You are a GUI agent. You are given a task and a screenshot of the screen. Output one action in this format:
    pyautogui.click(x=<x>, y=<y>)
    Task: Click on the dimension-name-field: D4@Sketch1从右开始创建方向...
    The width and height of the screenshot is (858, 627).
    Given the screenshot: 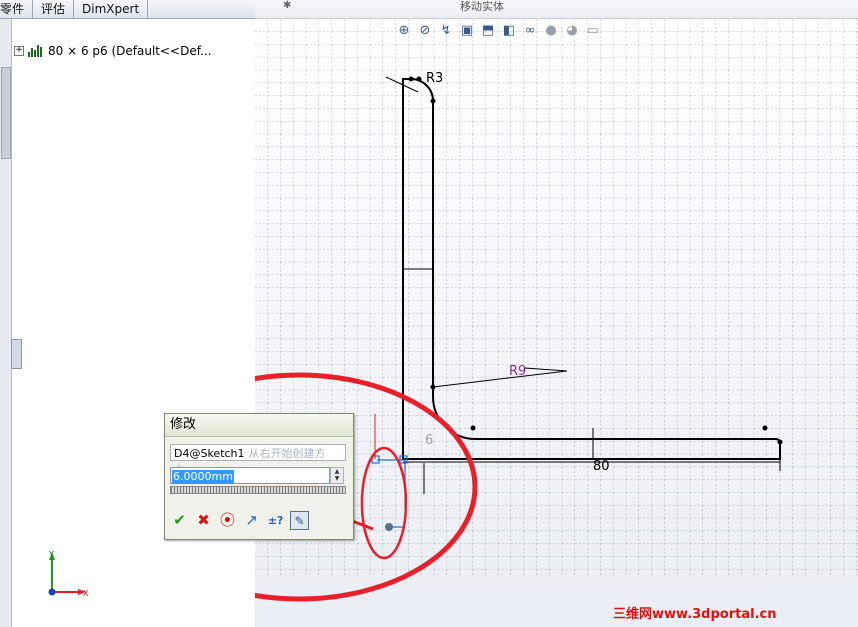 What is the action you would take?
    pyautogui.click(x=258, y=460)
    